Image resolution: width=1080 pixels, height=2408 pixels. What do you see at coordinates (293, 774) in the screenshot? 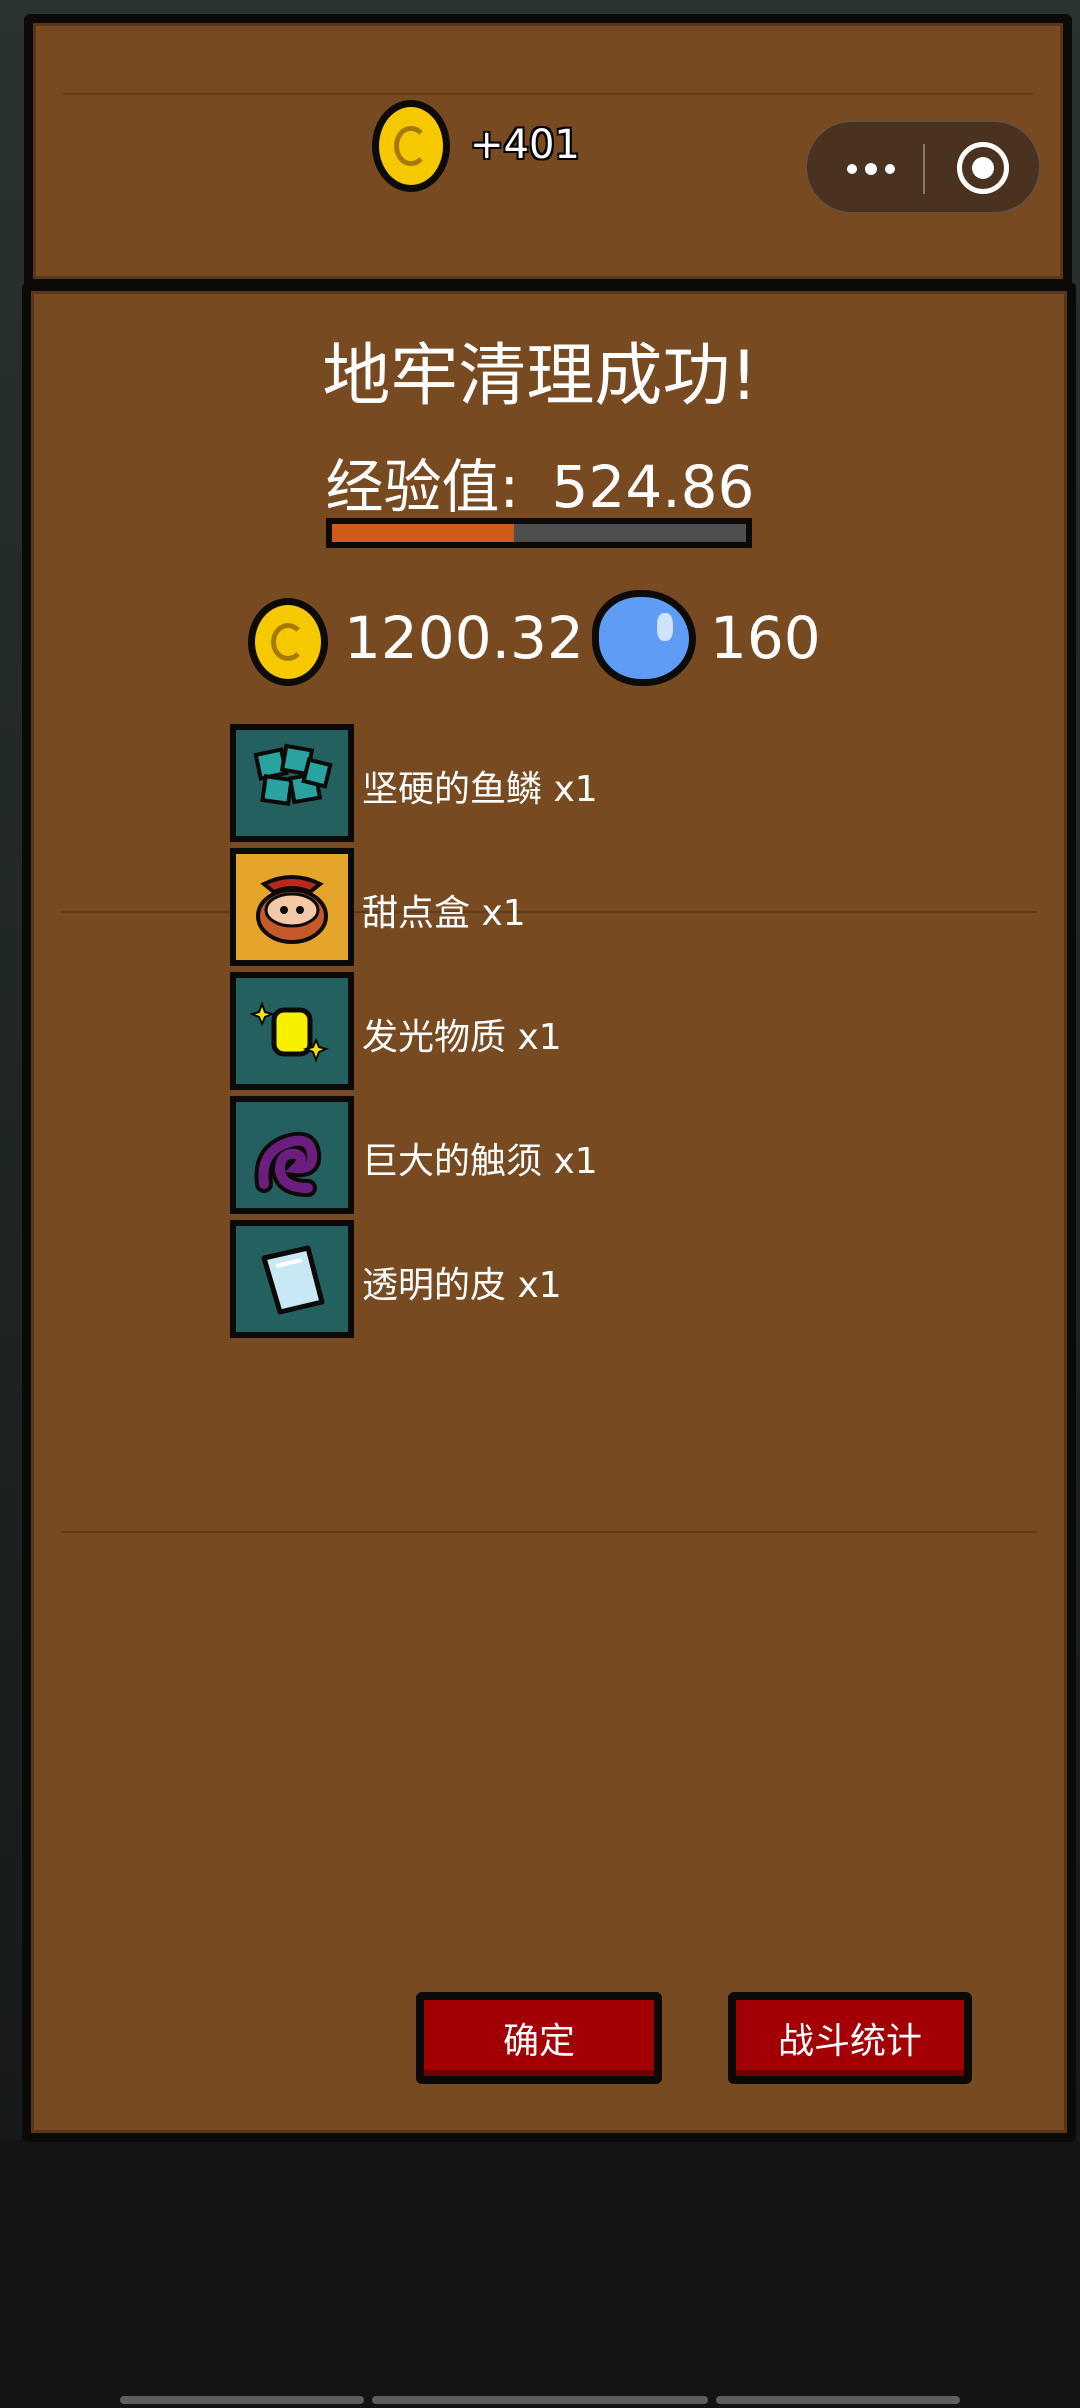
I see `scale-icon` at bounding box center [293, 774].